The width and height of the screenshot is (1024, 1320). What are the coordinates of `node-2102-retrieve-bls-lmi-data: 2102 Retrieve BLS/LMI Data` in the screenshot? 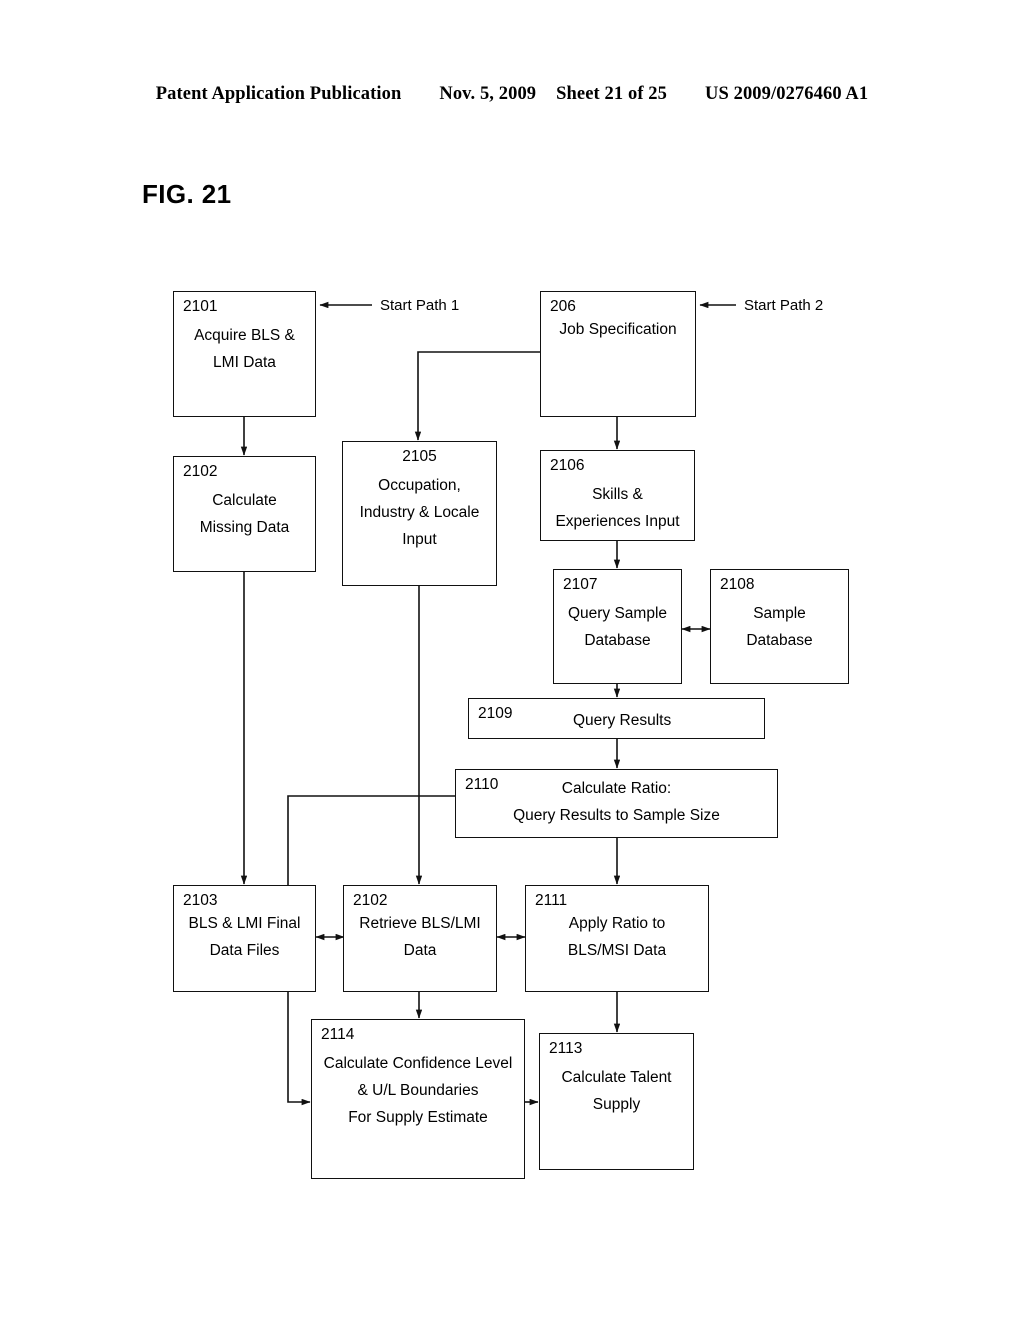 It's located at (420, 938).